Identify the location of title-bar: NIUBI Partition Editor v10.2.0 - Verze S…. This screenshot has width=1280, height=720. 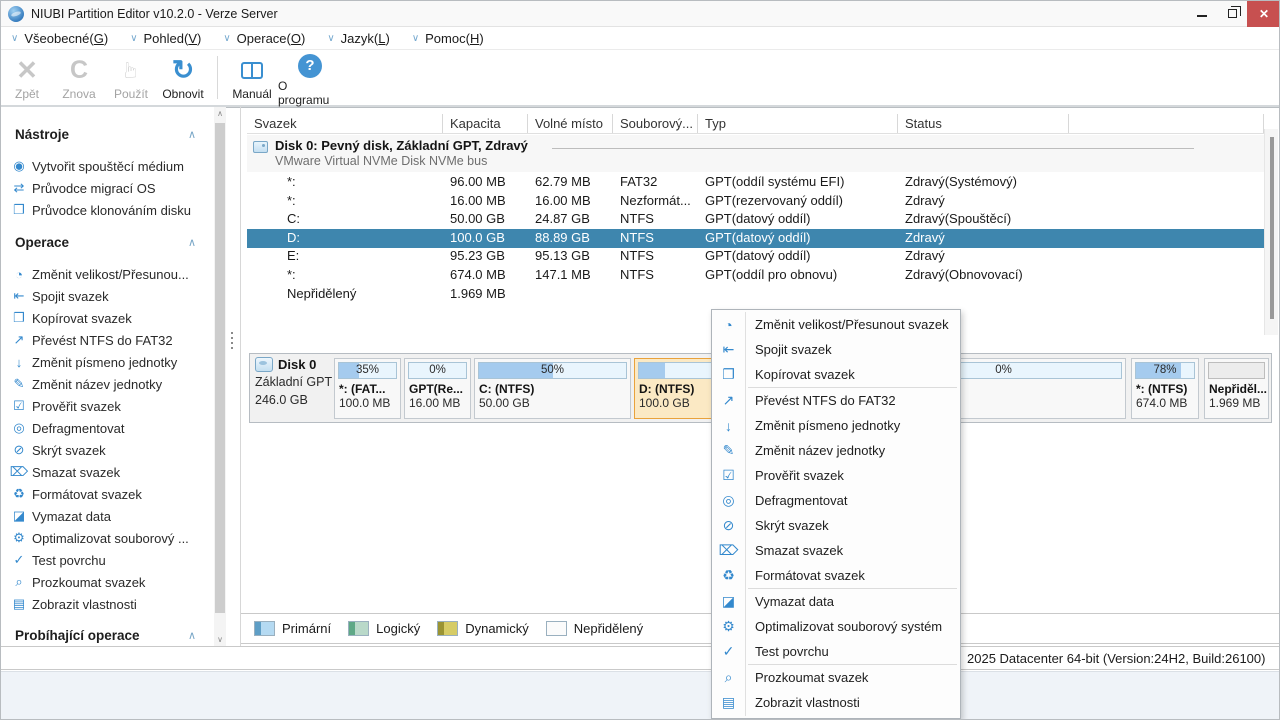
(640, 14).